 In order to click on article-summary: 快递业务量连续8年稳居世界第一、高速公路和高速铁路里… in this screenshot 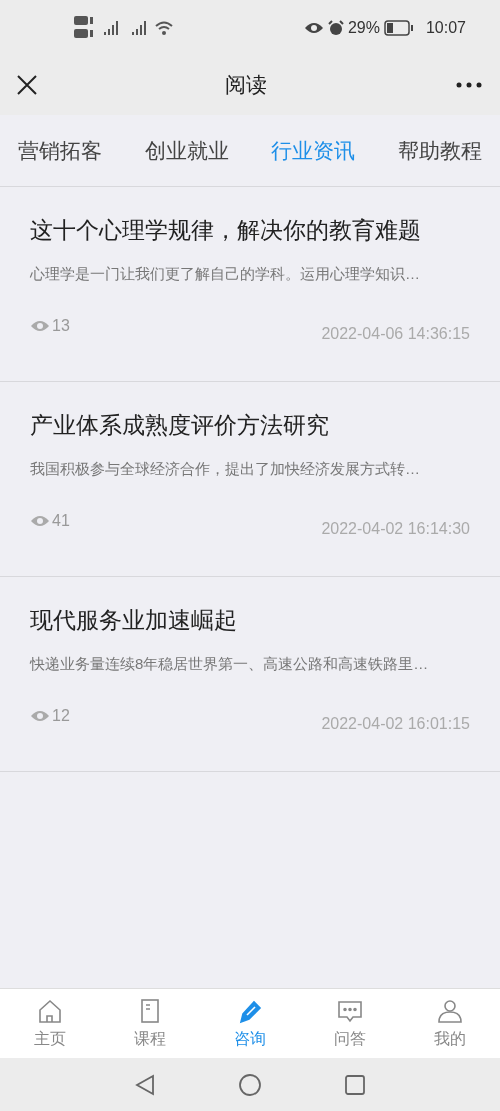, I will do `click(230, 664)`.